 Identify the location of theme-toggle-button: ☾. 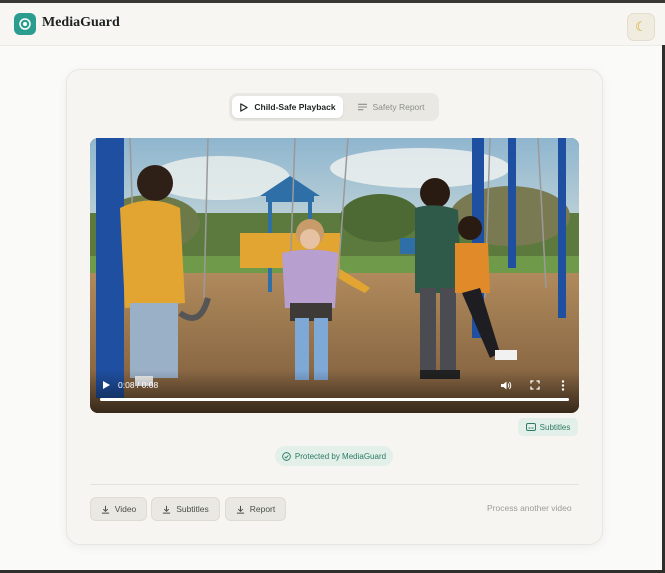
(641, 27).